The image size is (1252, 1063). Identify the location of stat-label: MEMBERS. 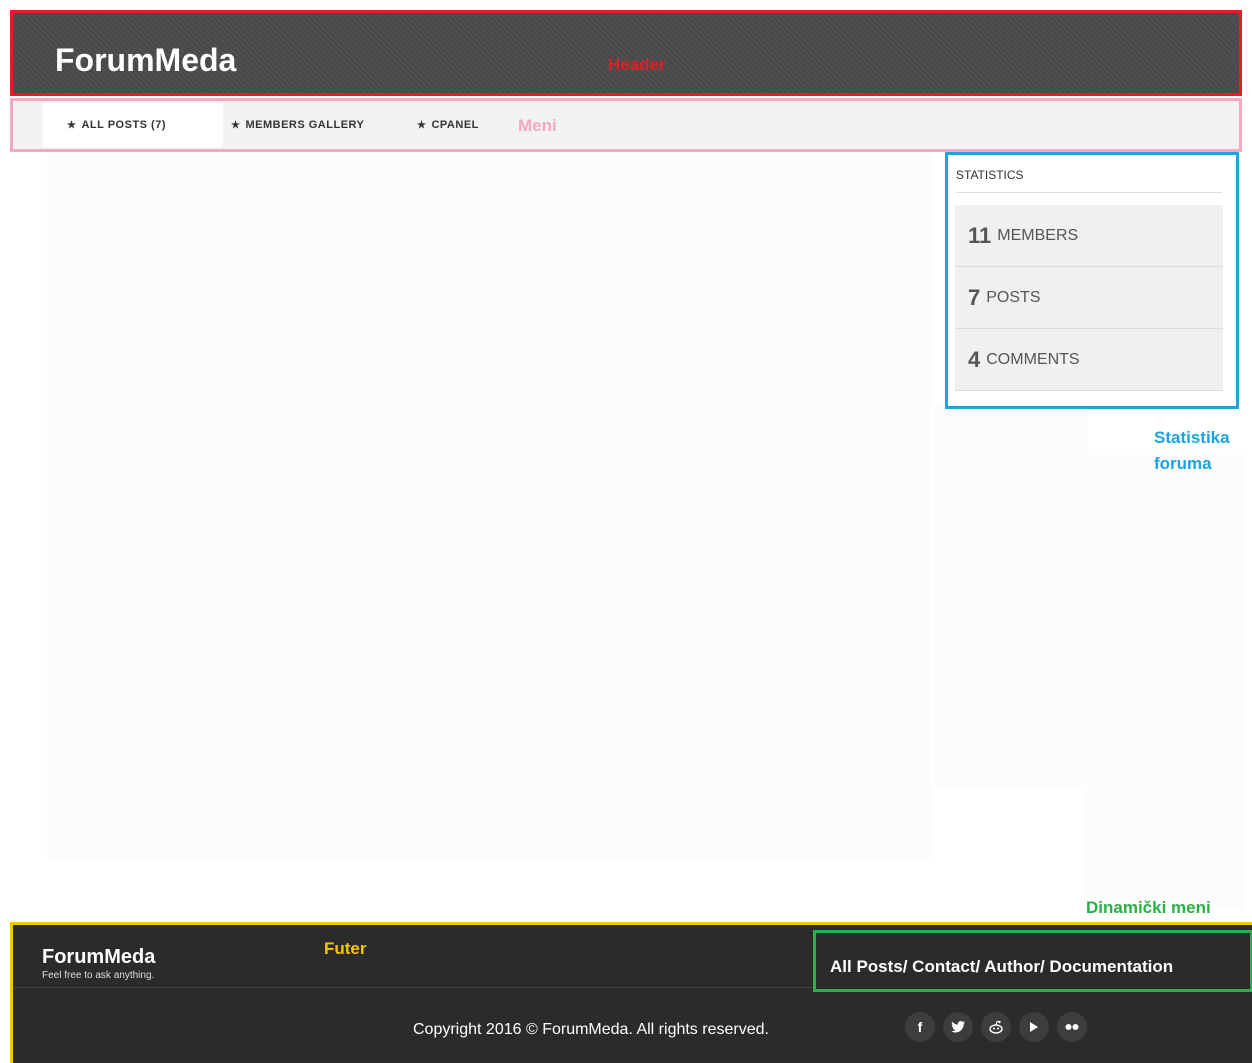
(1038, 235).